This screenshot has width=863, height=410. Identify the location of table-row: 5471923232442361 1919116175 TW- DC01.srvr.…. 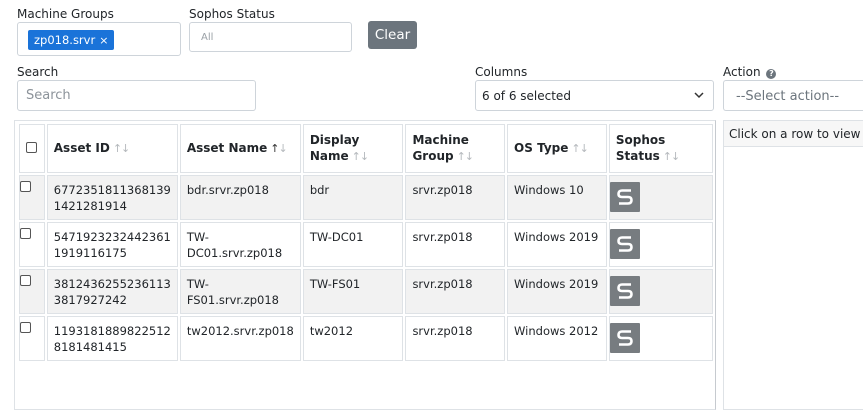
(366, 244).